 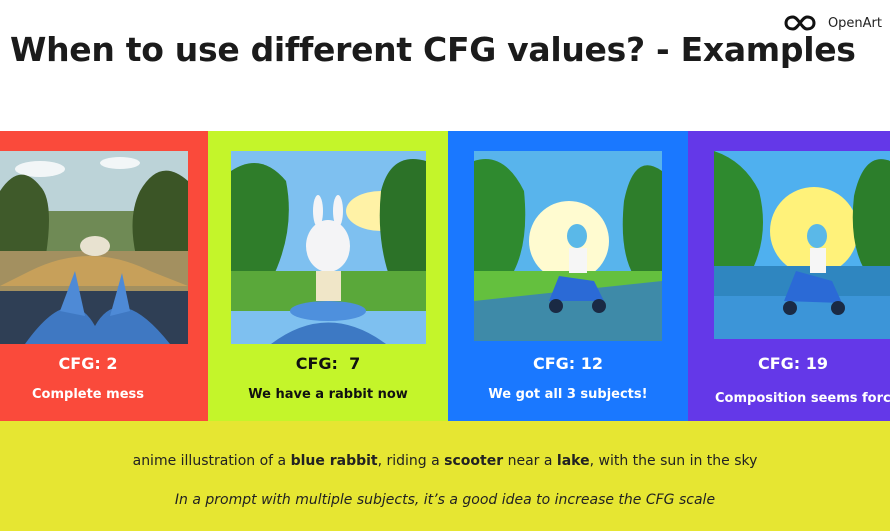 What do you see at coordinates (800, 23) in the screenshot?
I see `infinity-icon` at bounding box center [800, 23].